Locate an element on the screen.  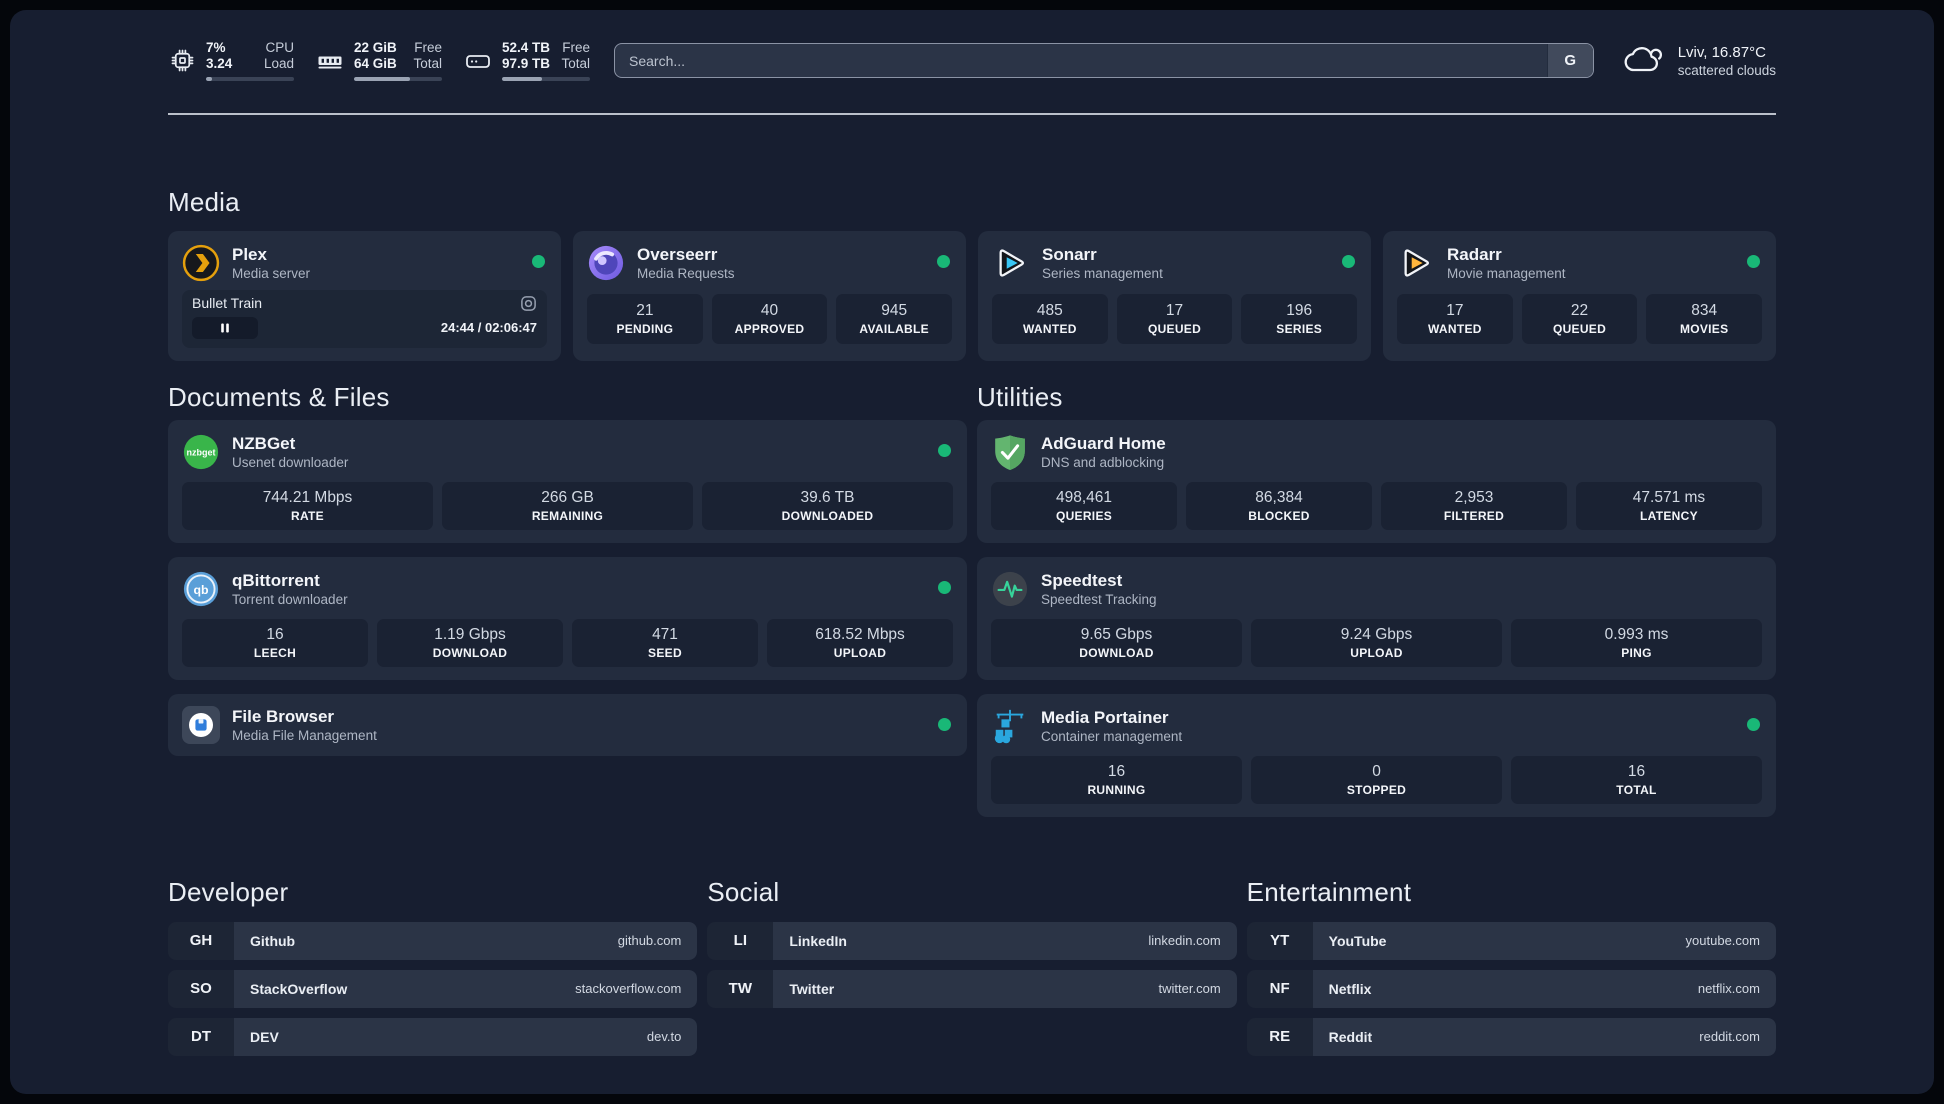
stat-box: 21 PENDING is located at coordinates (645, 318).